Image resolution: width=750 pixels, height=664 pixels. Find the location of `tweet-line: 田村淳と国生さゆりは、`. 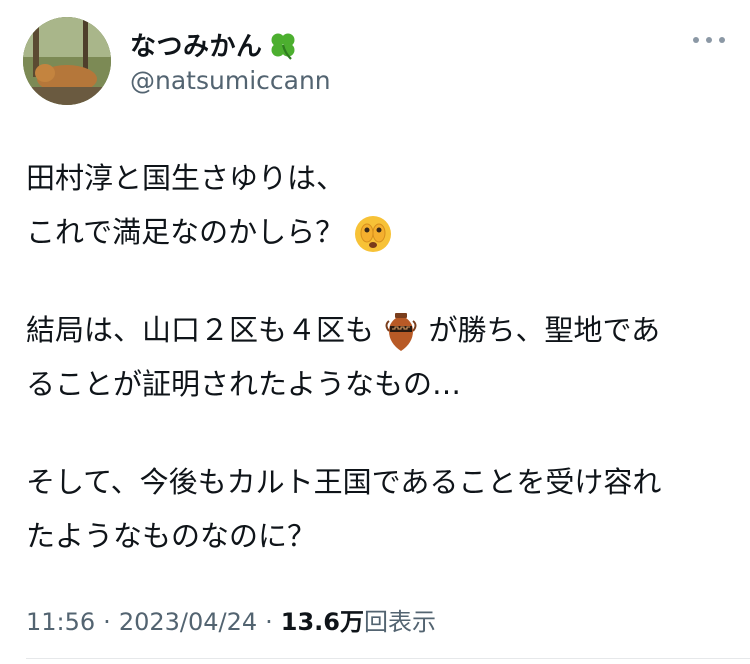

tweet-line: 田村淳と国生さゆりは、 is located at coordinates (186, 178).